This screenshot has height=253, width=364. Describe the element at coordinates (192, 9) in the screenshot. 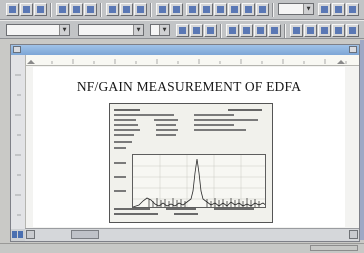

I see `table-icon` at that location.